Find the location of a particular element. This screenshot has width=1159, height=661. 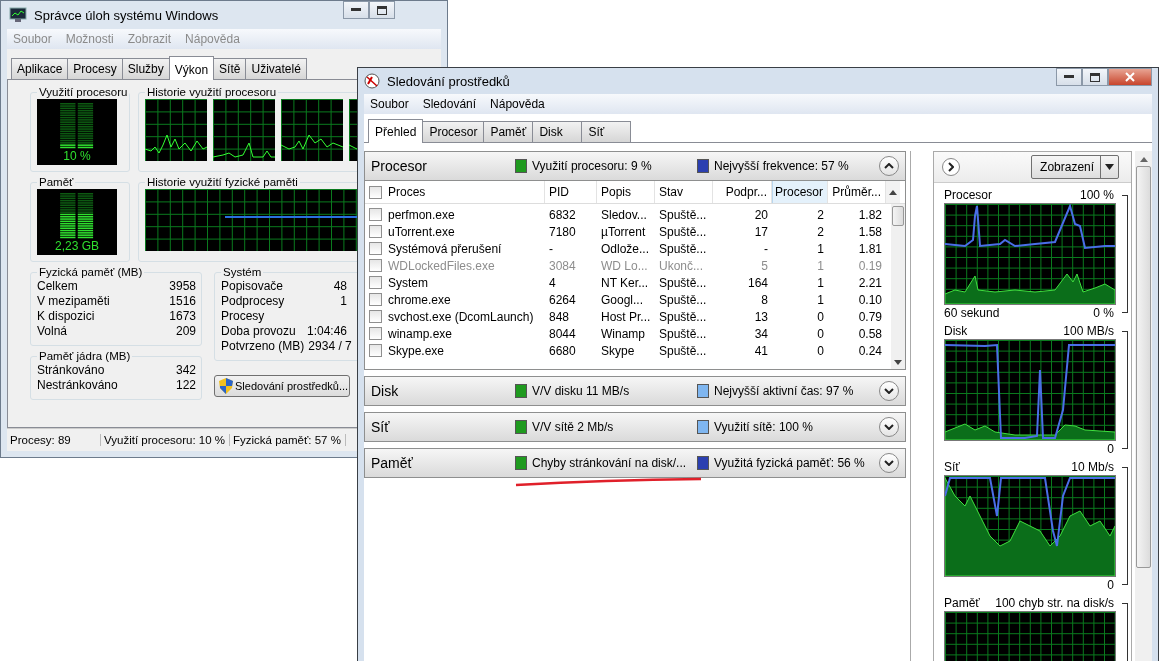

table-cell: 2 is located at coordinates (820, 214).